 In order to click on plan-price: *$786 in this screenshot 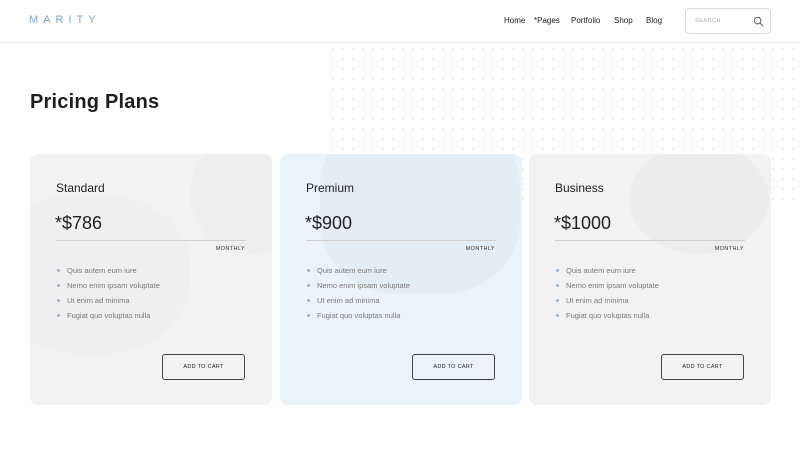, I will do `click(79, 223)`.